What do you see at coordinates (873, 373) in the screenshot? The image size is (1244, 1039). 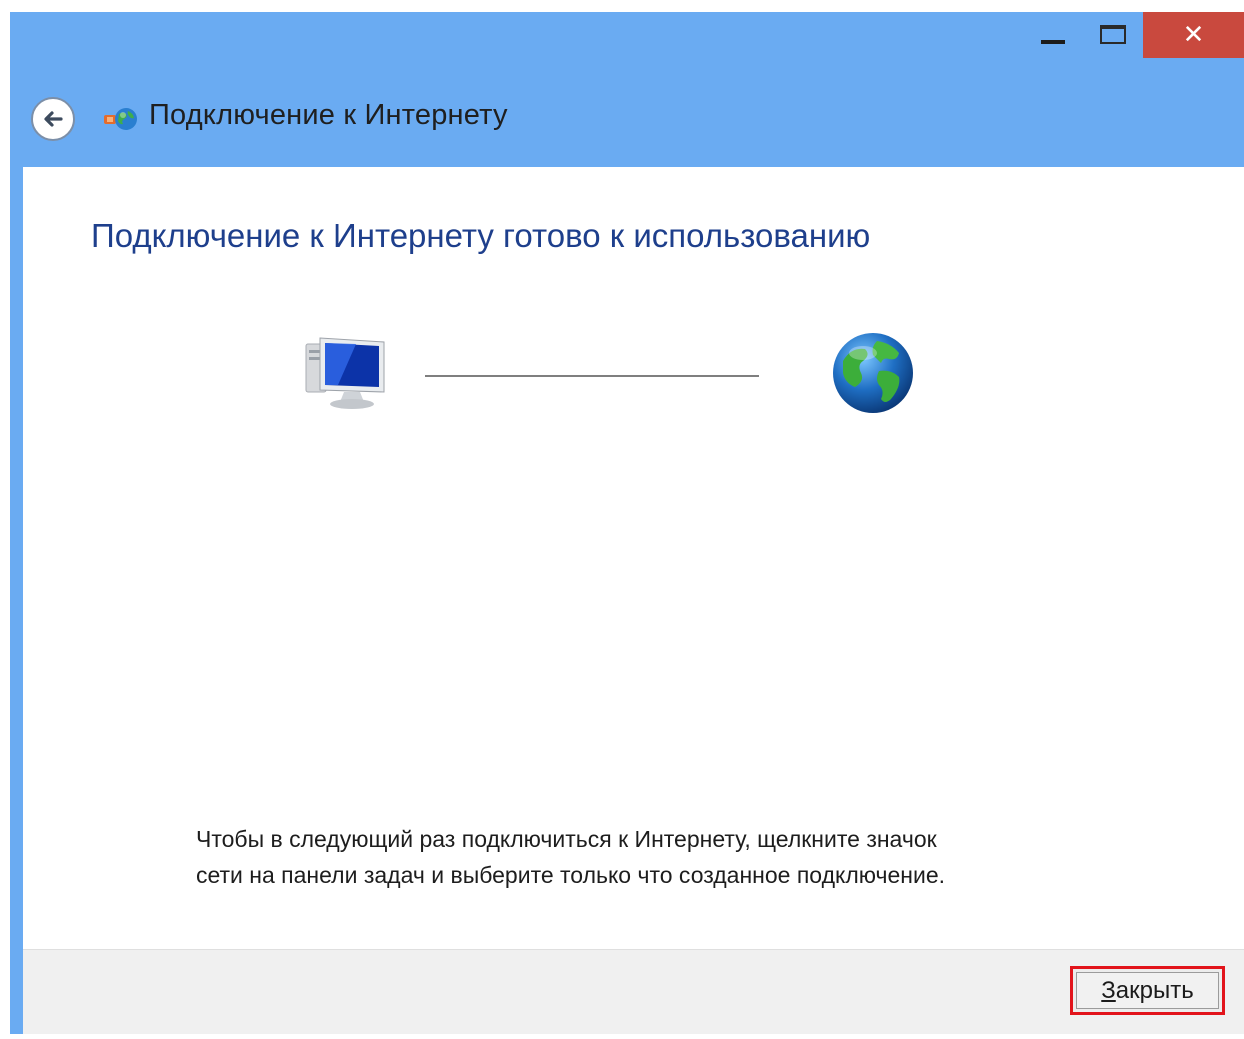 I see `globe-icon` at bounding box center [873, 373].